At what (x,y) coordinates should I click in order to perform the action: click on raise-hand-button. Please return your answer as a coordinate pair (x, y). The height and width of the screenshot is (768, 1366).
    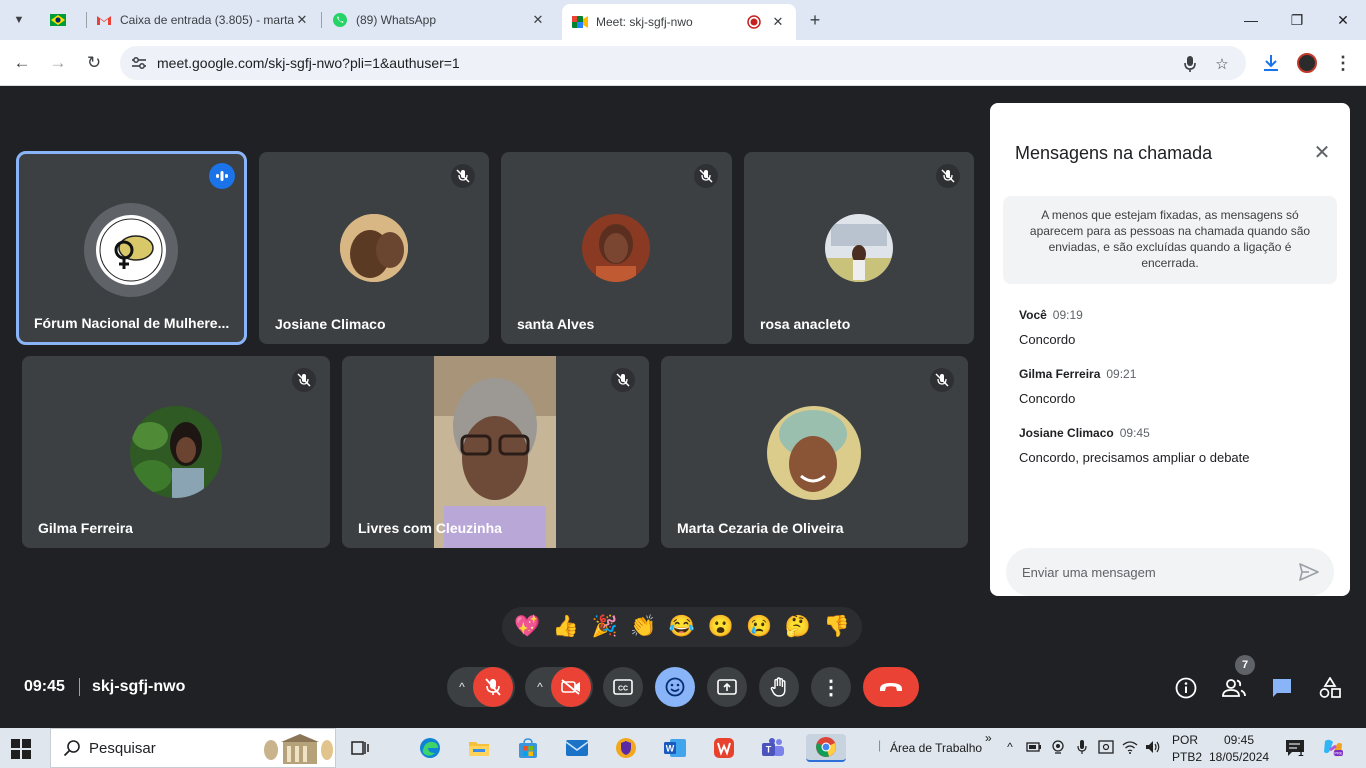
    Looking at the image, I should click on (779, 687).